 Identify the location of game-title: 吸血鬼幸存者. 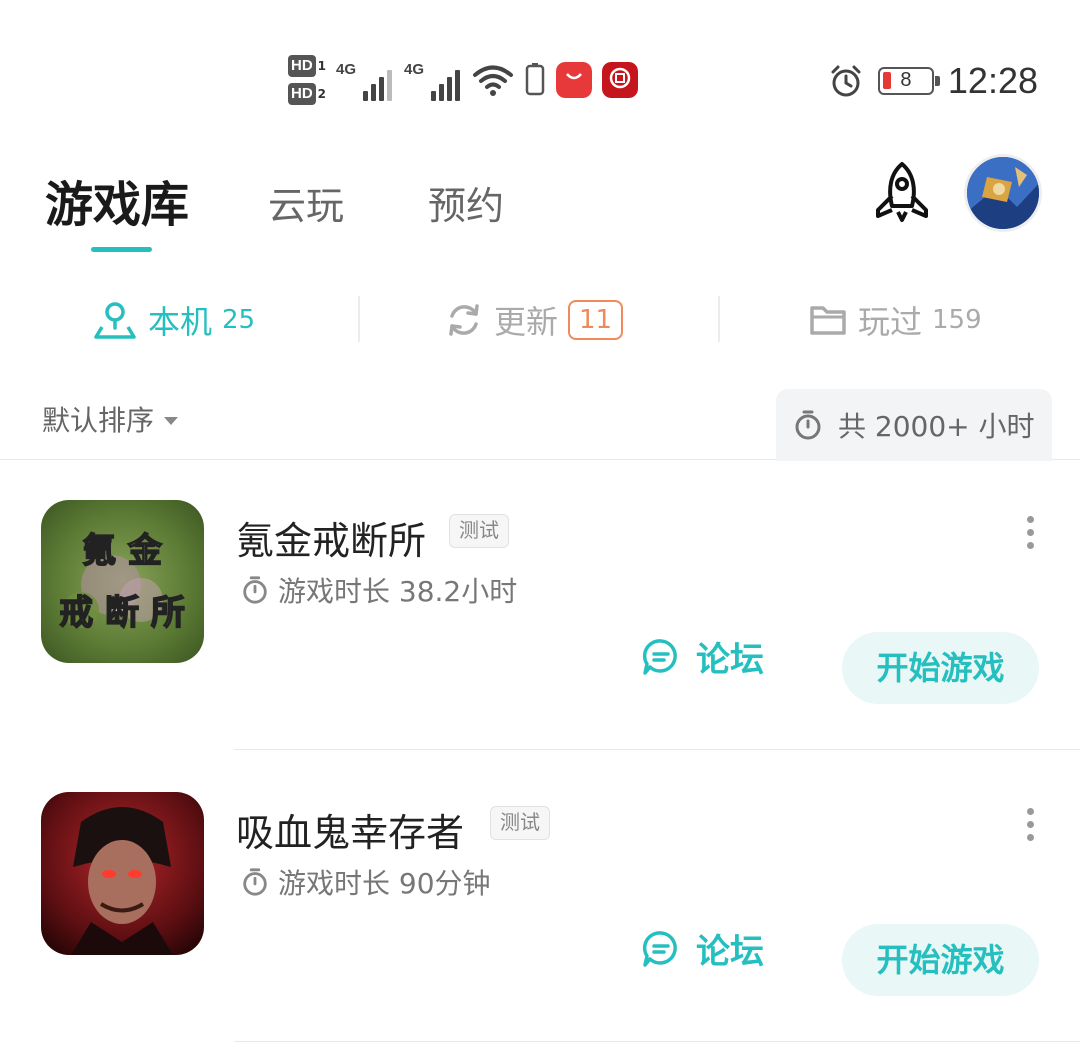
(350, 829).